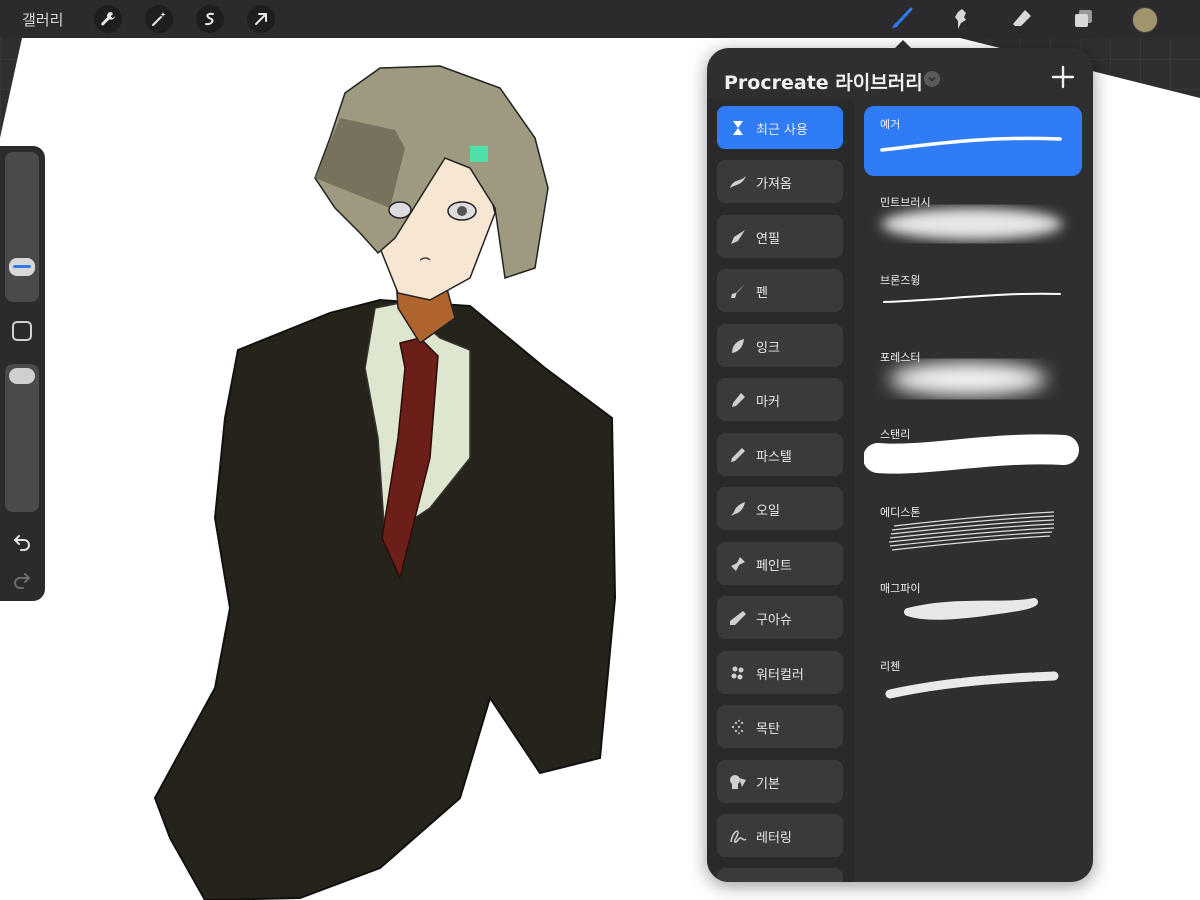 The width and height of the screenshot is (1200, 900). Describe the element at coordinates (780, 290) in the screenshot. I see `category-pen: 펜` at that location.